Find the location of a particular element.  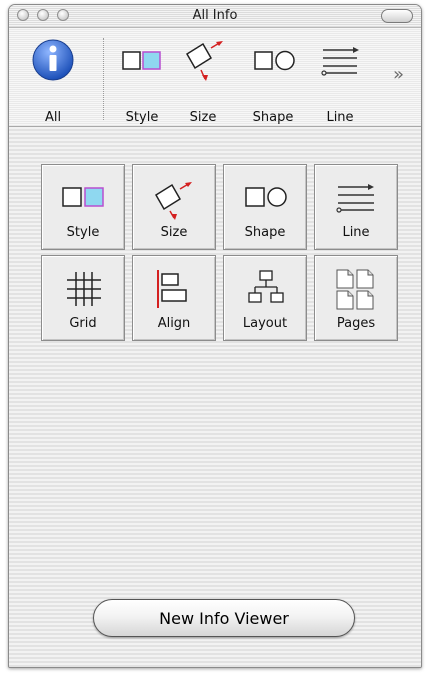

toolbar-item-line: Line is located at coordinates (340, 81).